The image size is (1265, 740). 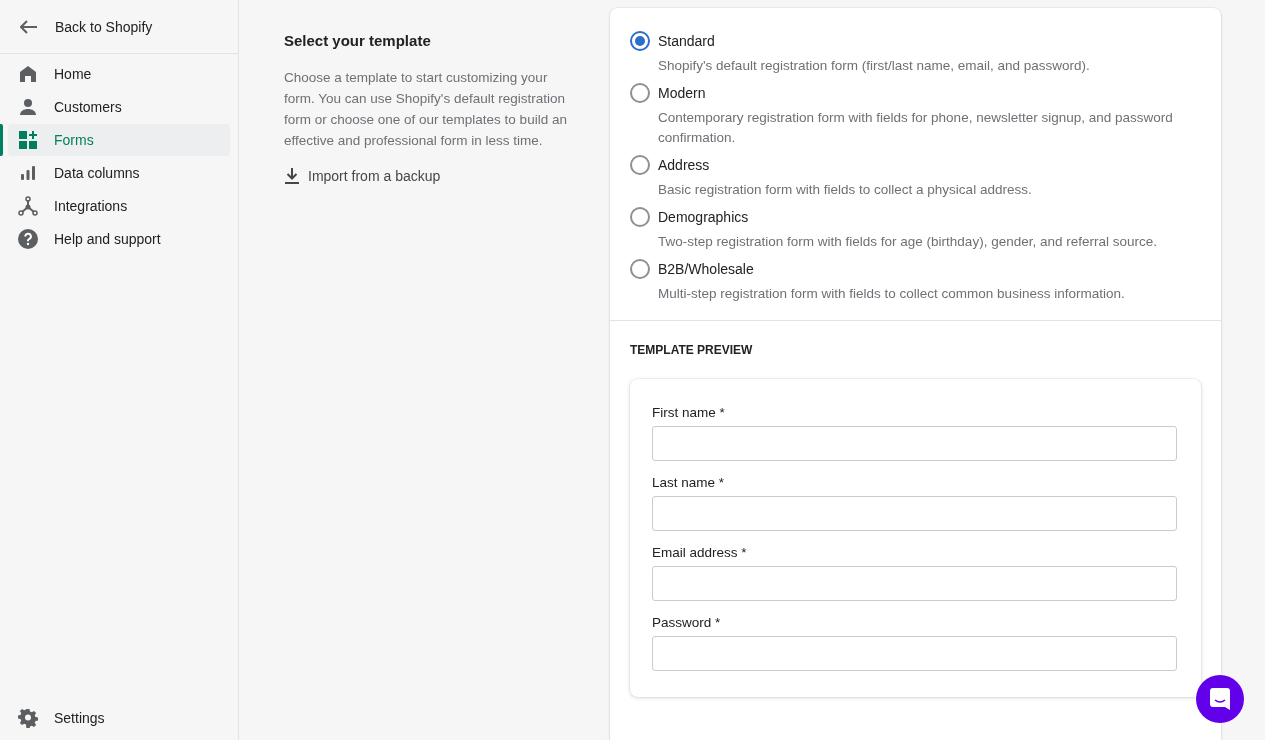 What do you see at coordinates (119, 140) in the screenshot?
I see `nav-item: Forms` at bounding box center [119, 140].